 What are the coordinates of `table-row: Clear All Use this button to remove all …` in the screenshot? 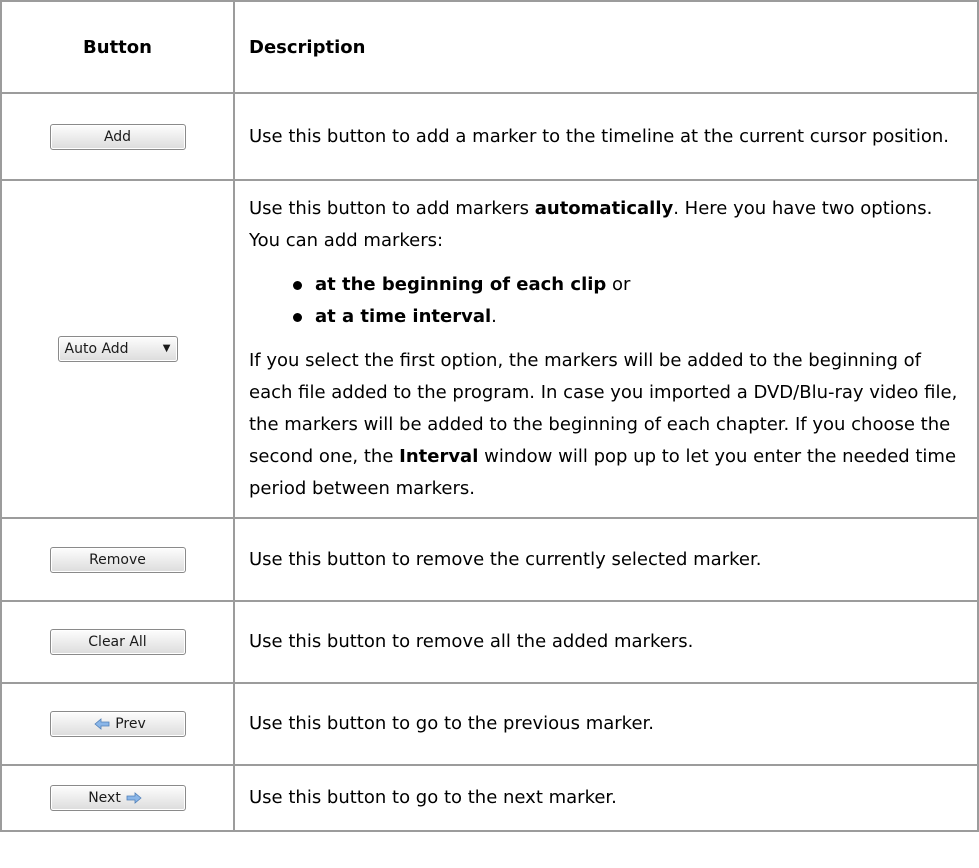 It's located at (489, 642).